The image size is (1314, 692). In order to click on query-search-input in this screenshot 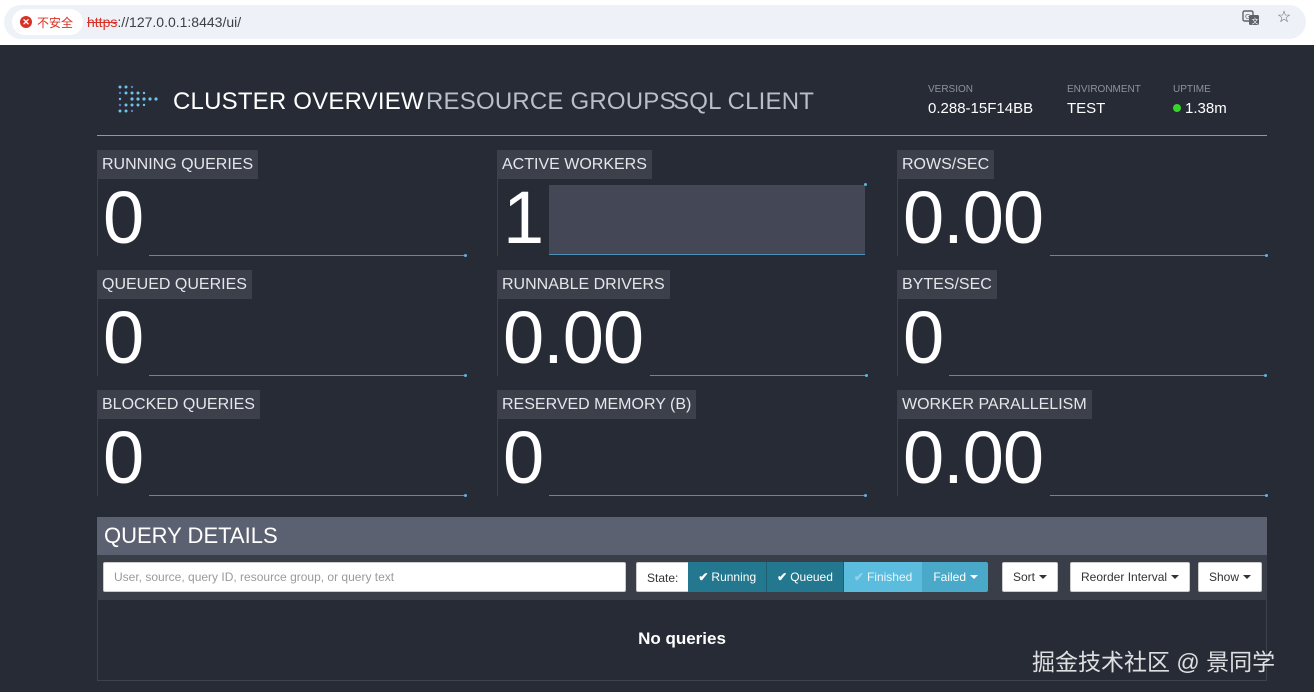, I will do `click(364, 577)`.